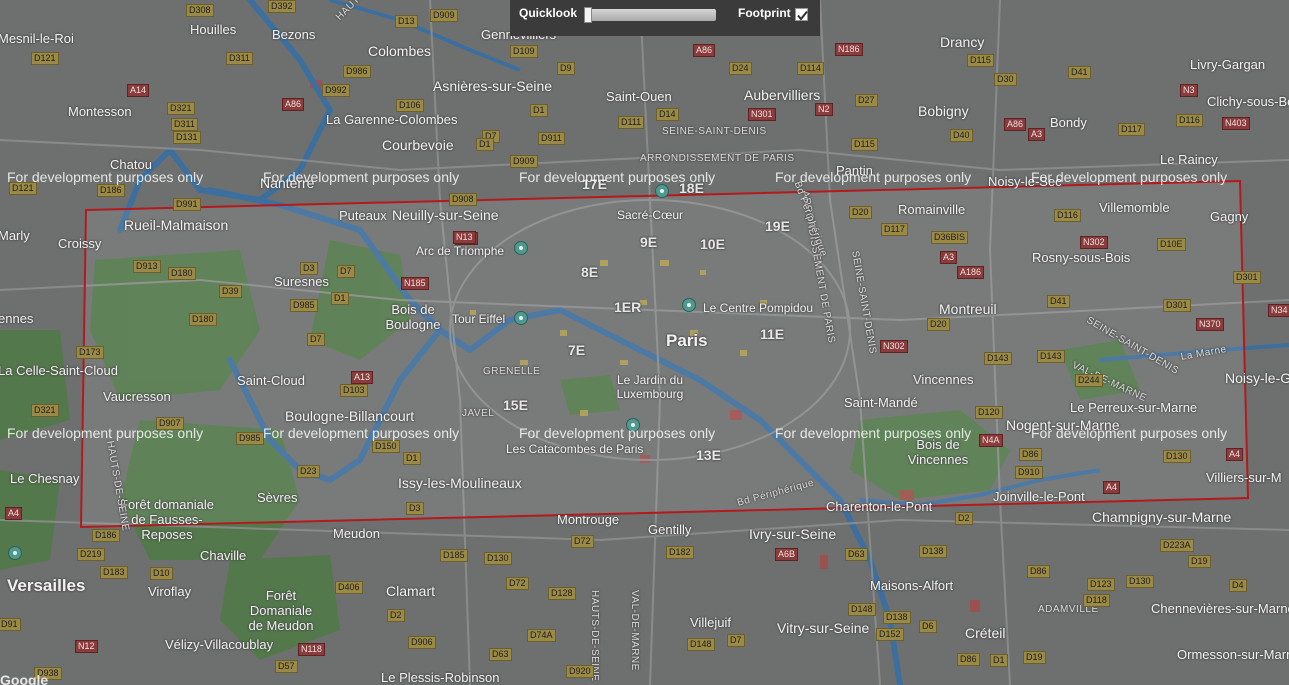 The image size is (1289, 685). What do you see at coordinates (968, 659) in the screenshot?
I see `road-shield: D86` at bounding box center [968, 659].